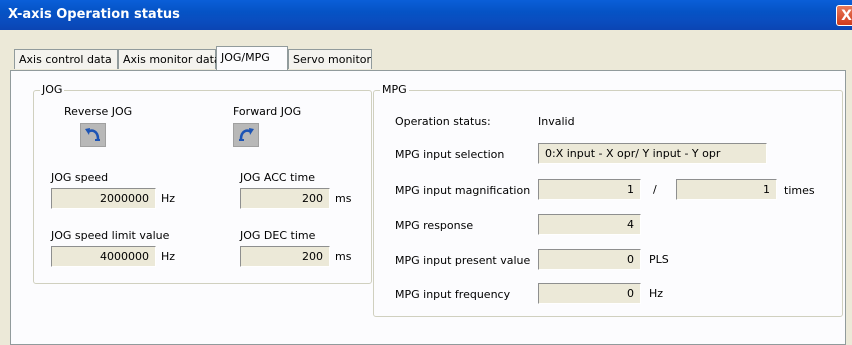  Describe the element at coordinates (98, 111) in the screenshot. I see `reverse-jog-label: Reverse JOG` at that location.